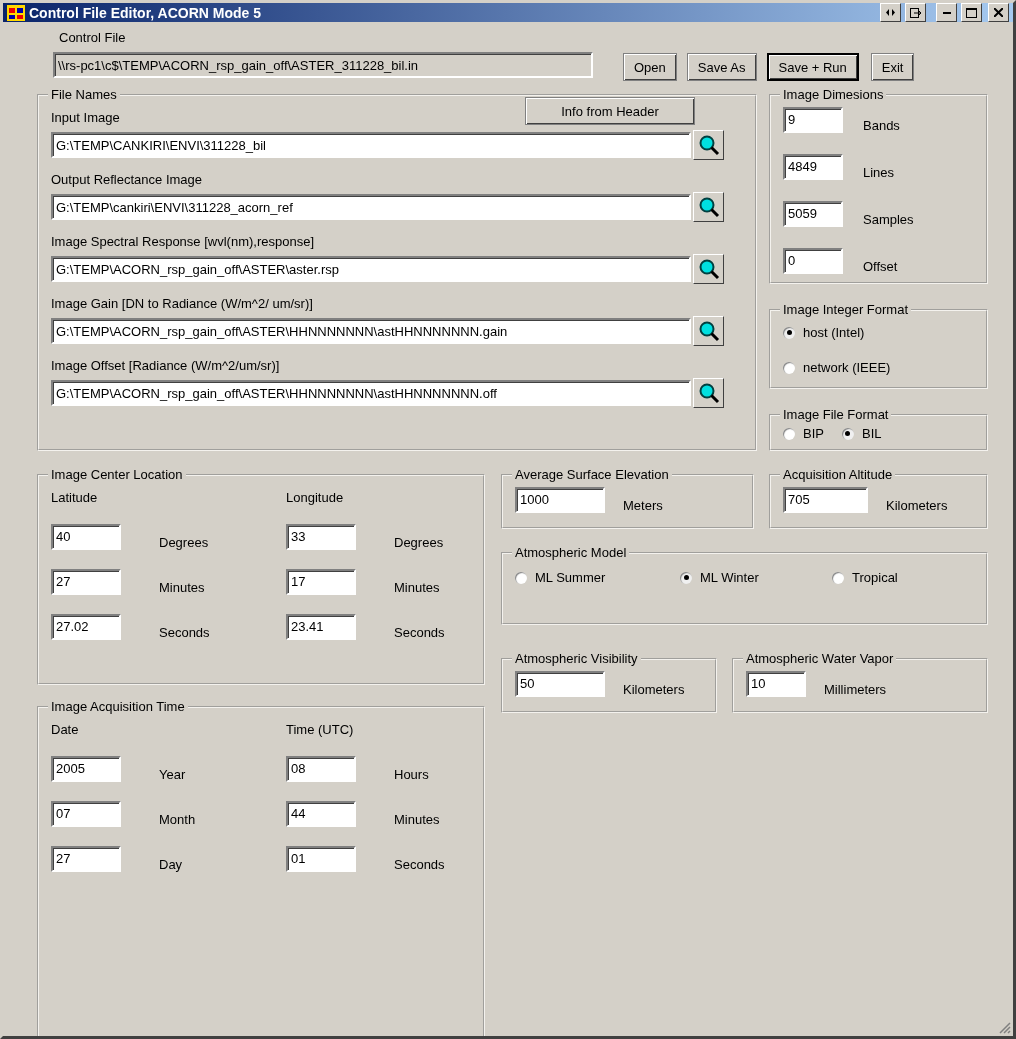 The image size is (1016, 1039). What do you see at coordinates (820, 658) in the screenshot?
I see `group-title: Atmospheric Water Vapor` at bounding box center [820, 658].